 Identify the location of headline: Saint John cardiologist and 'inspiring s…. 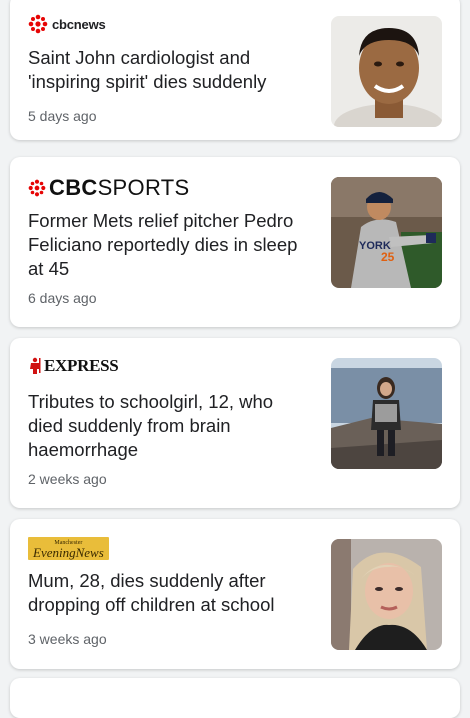
(170, 70).